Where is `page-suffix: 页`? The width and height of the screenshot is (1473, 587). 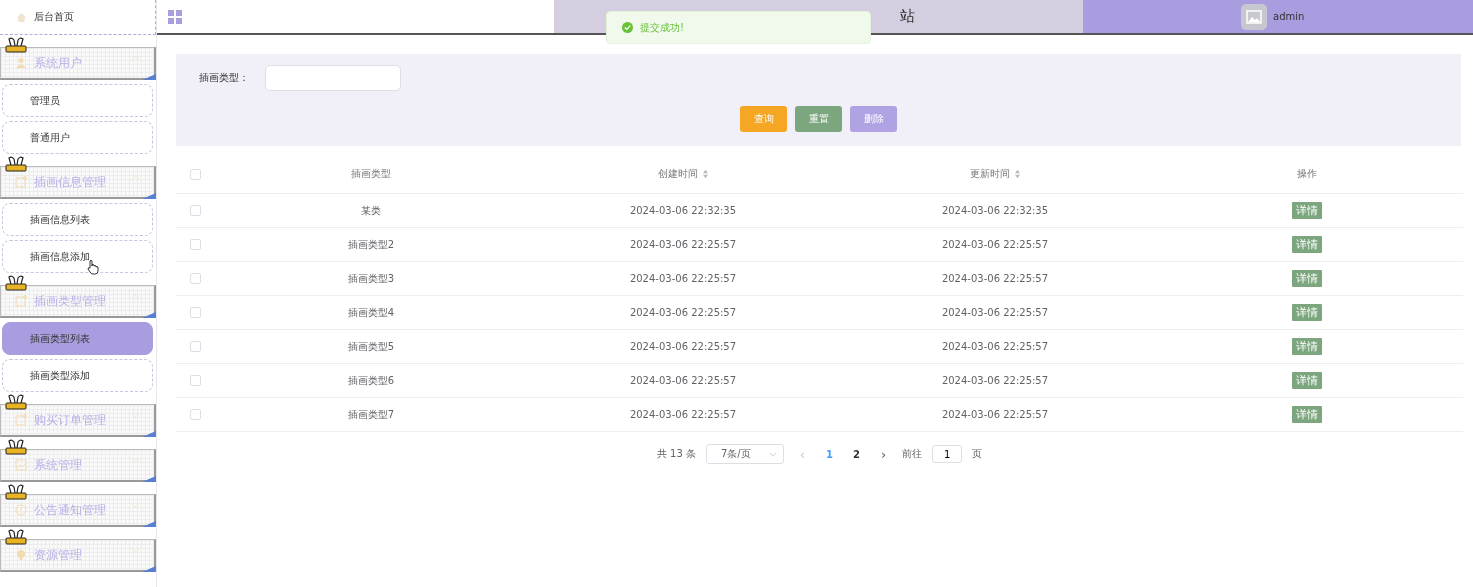
page-suffix: 页 is located at coordinates (977, 454).